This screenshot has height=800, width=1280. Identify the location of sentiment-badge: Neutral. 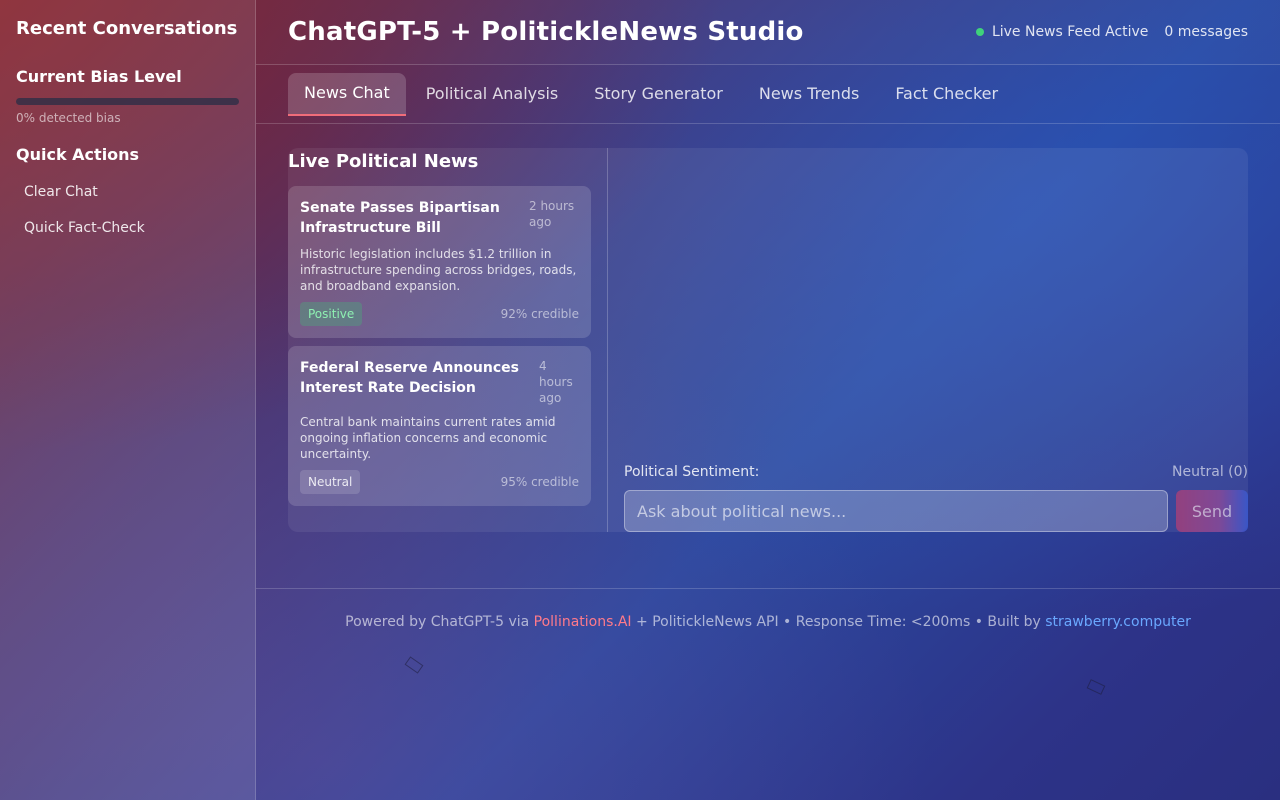
(330, 482).